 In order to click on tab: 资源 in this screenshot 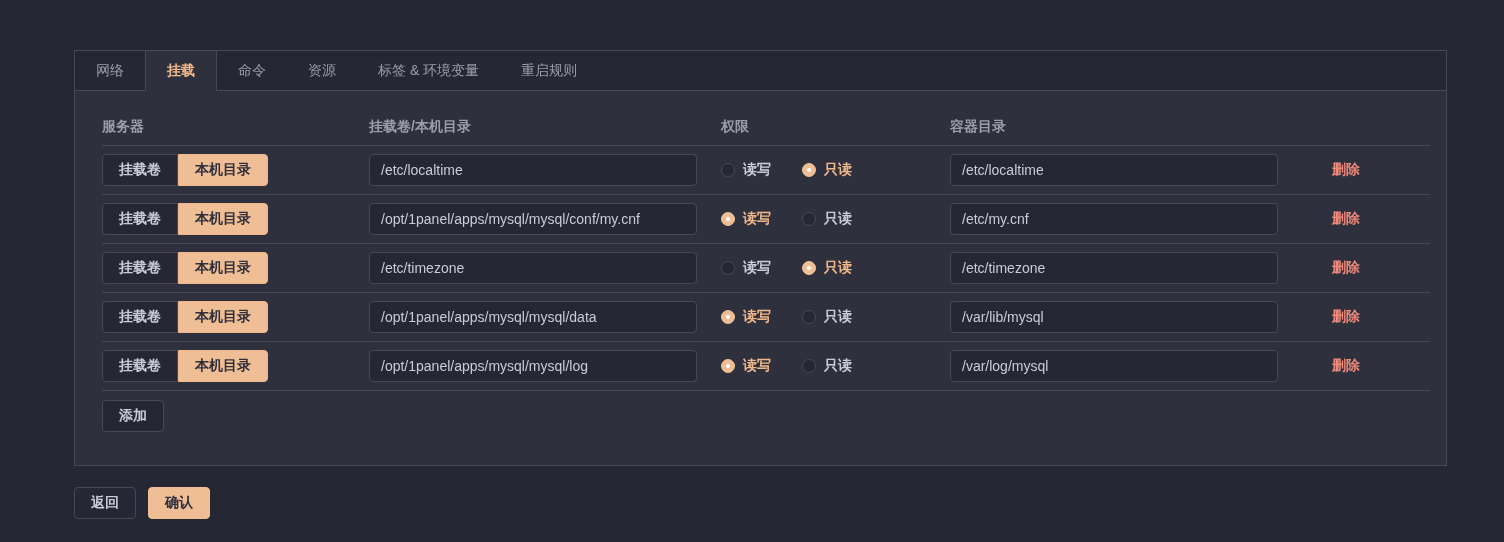, I will do `click(322, 70)`.